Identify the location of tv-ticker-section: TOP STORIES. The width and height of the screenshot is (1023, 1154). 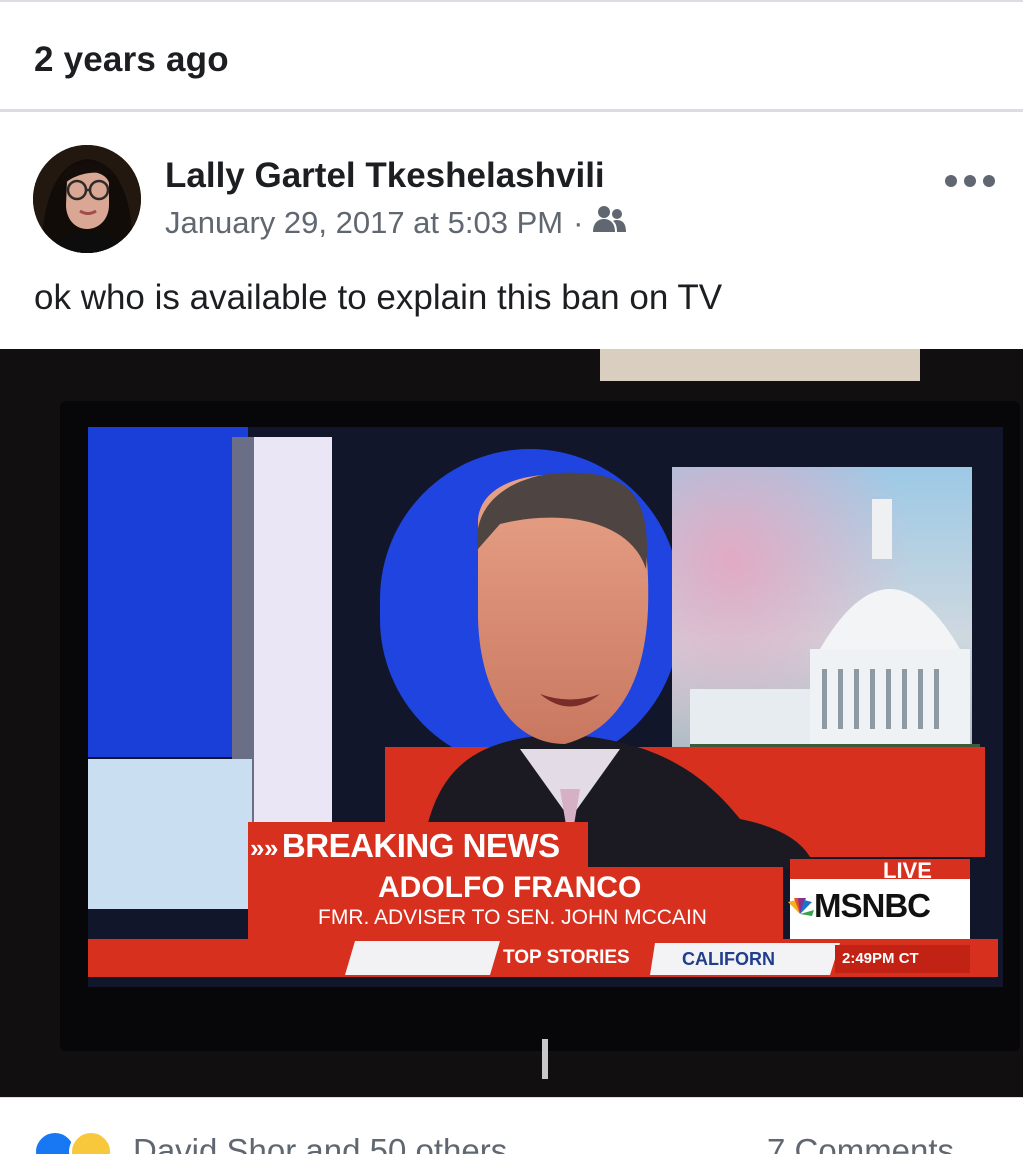
(566, 957).